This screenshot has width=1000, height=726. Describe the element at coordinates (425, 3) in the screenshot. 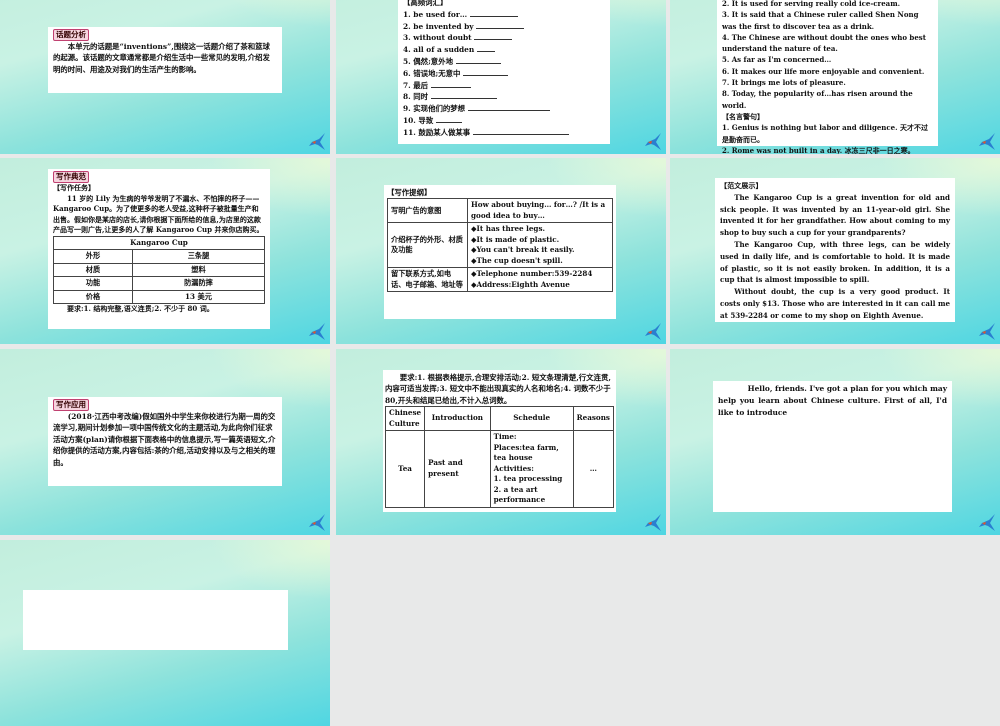

I see `vocab-heading: 【高频词汇】` at that location.